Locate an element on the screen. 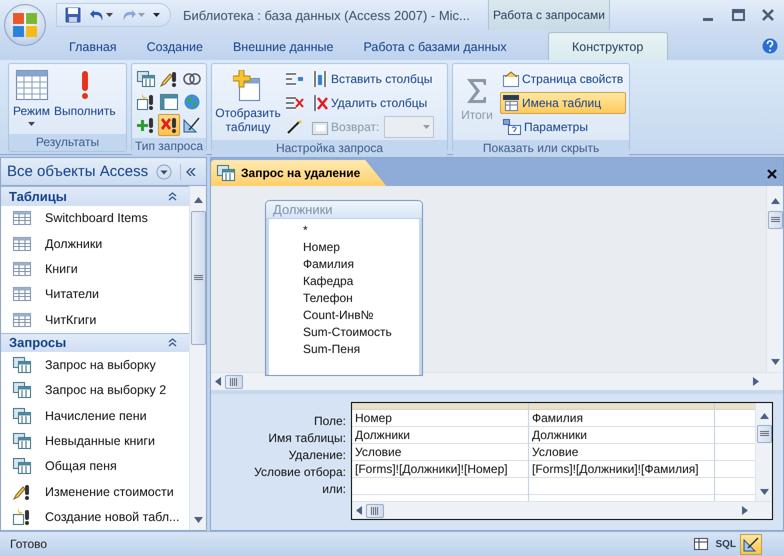 This screenshot has height=556, width=784. nav-item: Книги is located at coordinates (95, 269).